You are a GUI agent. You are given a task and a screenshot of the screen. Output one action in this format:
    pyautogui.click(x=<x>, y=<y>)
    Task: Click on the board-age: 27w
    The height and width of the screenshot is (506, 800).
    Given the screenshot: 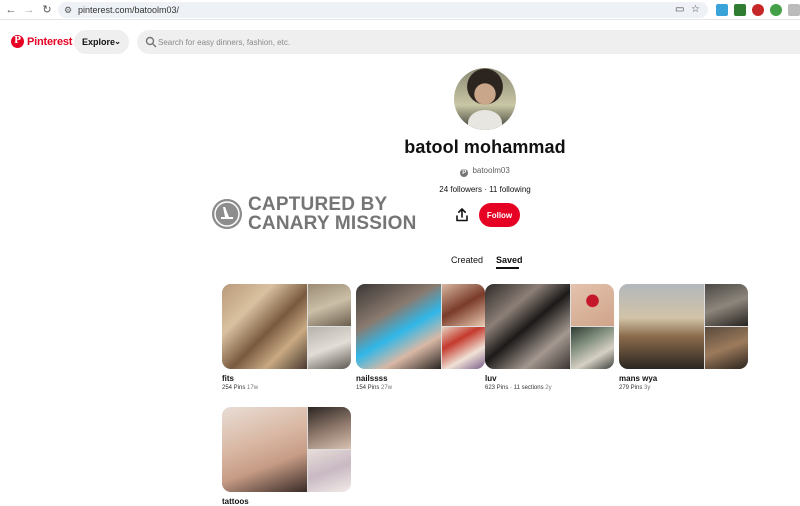 What is the action you would take?
    pyautogui.click(x=387, y=388)
    